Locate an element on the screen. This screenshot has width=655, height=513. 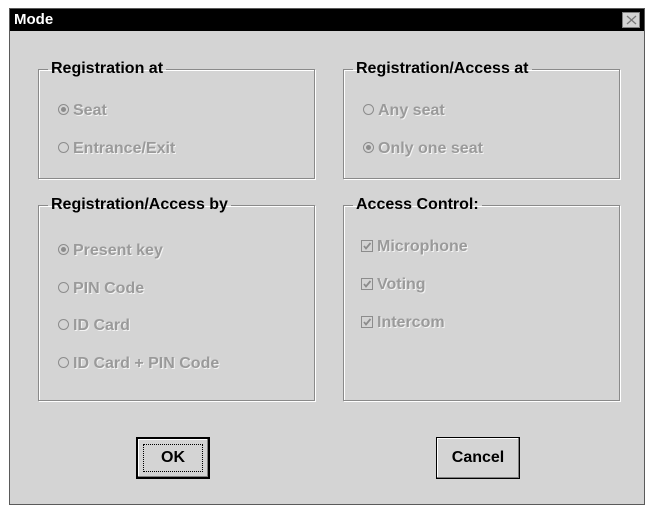
registration-at-label: Registration at is located at coordinates (107, 68).